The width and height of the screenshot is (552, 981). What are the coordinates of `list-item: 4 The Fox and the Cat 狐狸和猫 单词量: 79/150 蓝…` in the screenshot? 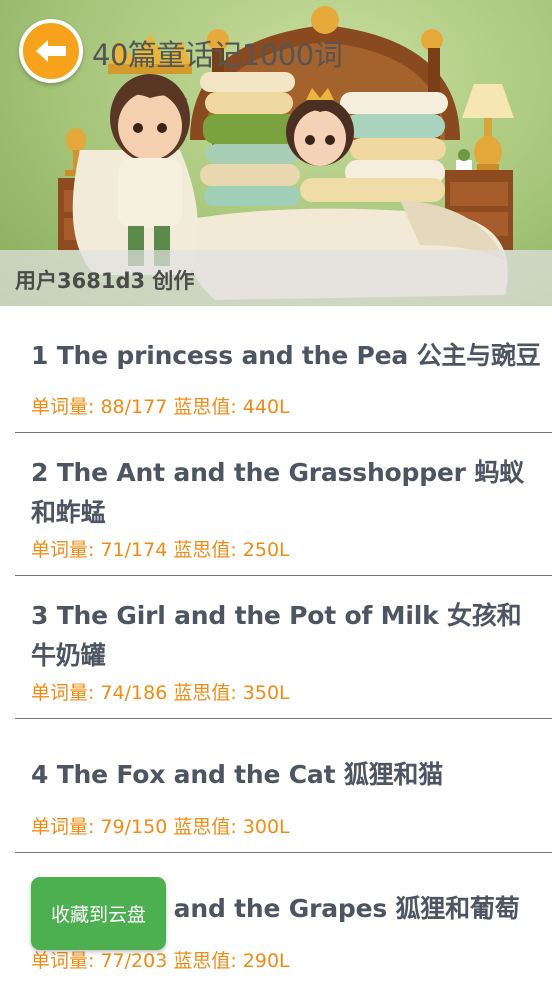 It's located at (276, 786).